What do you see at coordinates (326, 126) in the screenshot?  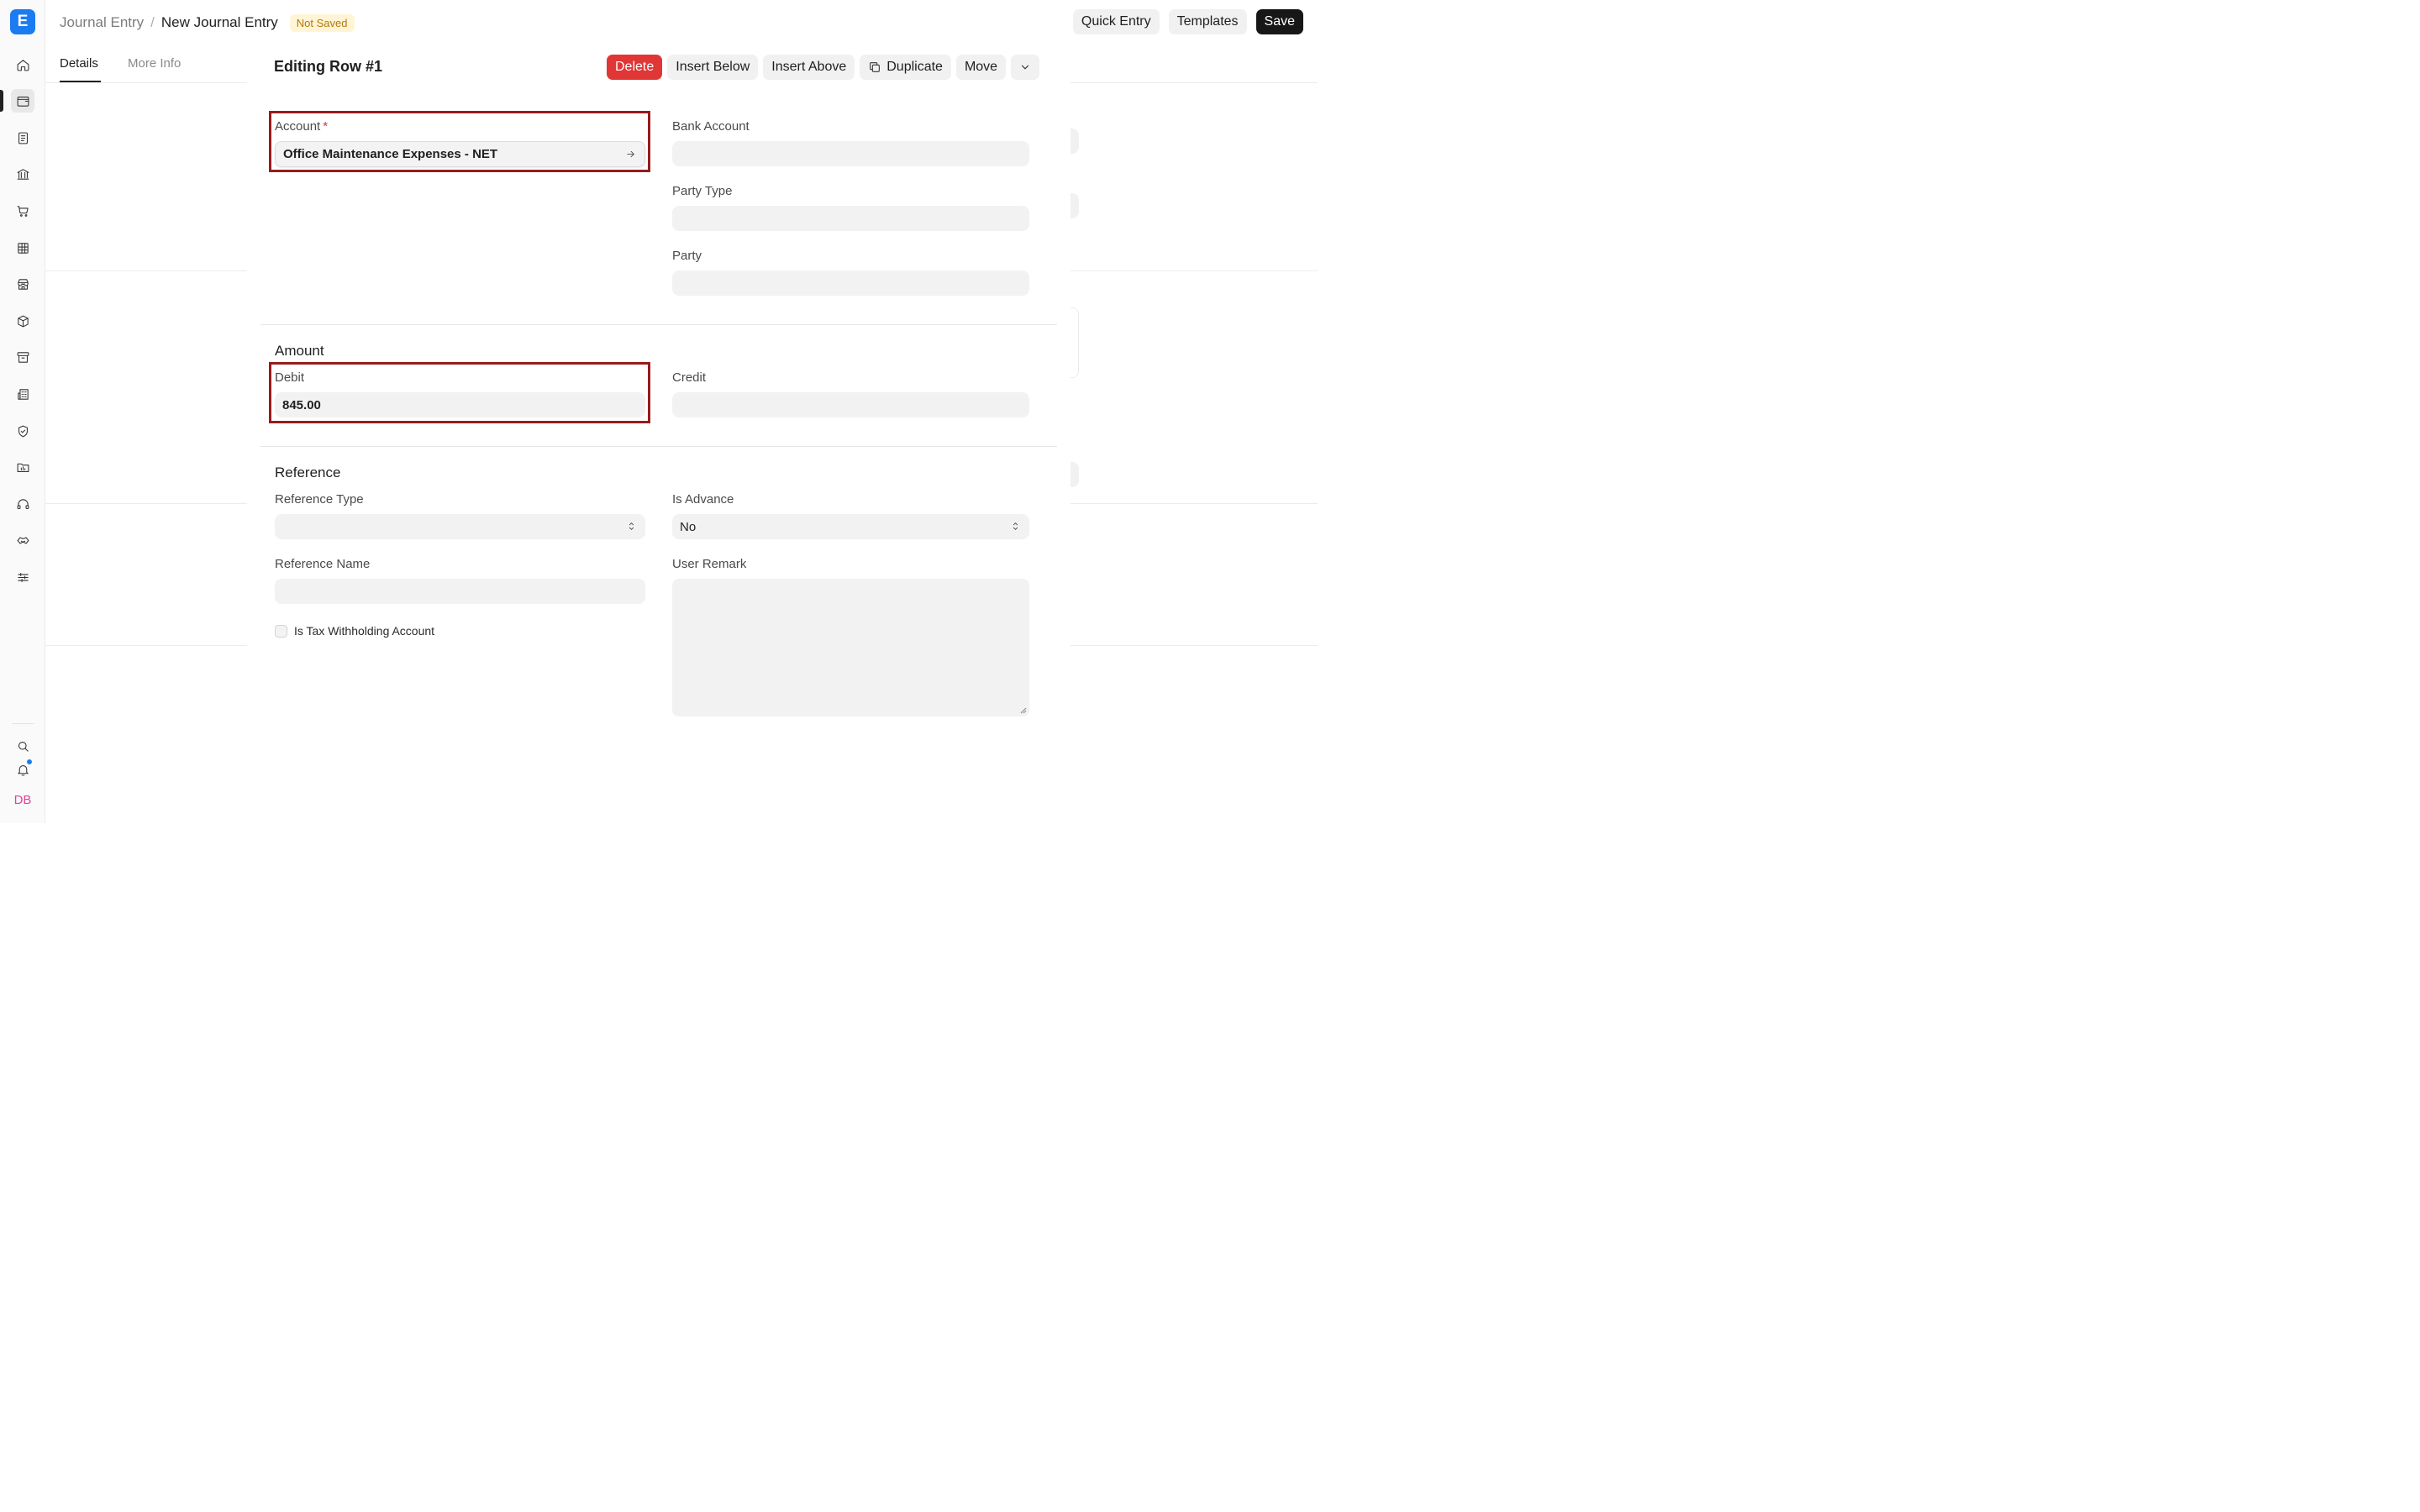 I see `required-marker: *` at bounding box center [326, 126].